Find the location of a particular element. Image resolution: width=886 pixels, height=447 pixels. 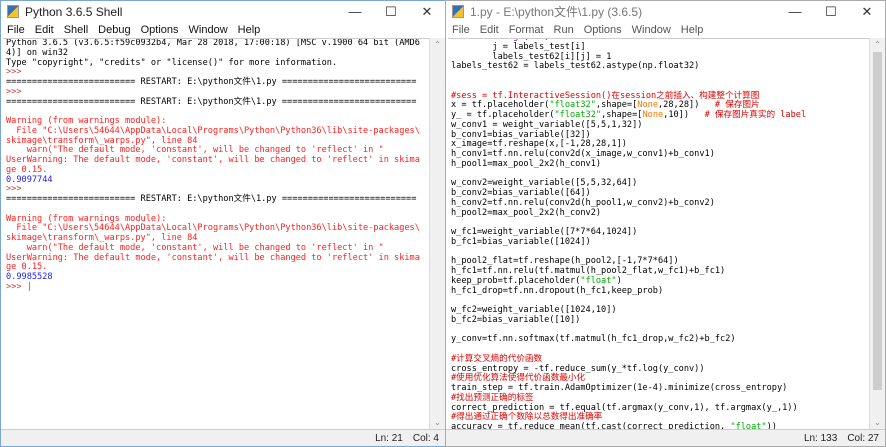

menu-run: Run is located at coordinates (564, 30).